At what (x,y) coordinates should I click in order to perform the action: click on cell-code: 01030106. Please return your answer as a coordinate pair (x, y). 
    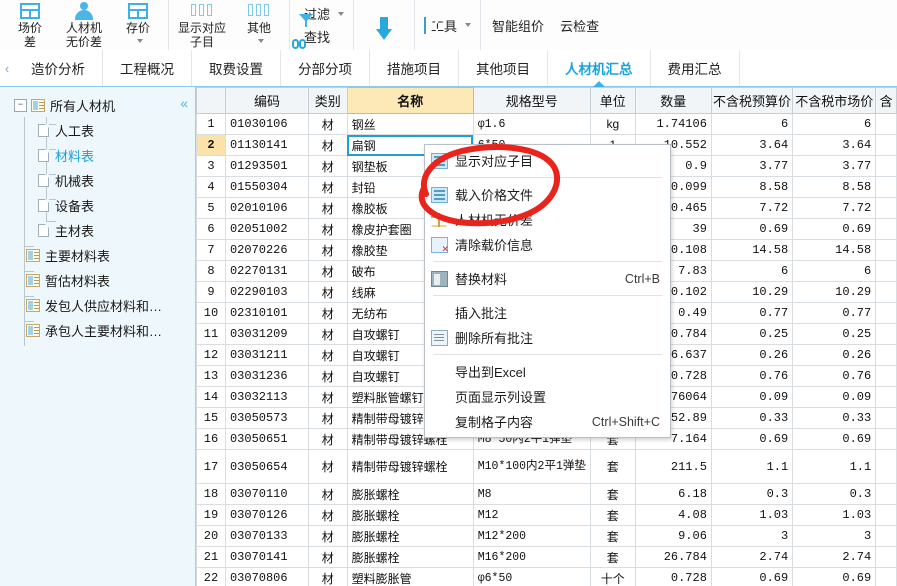
    Looking at the image, I should click on (266, 124).